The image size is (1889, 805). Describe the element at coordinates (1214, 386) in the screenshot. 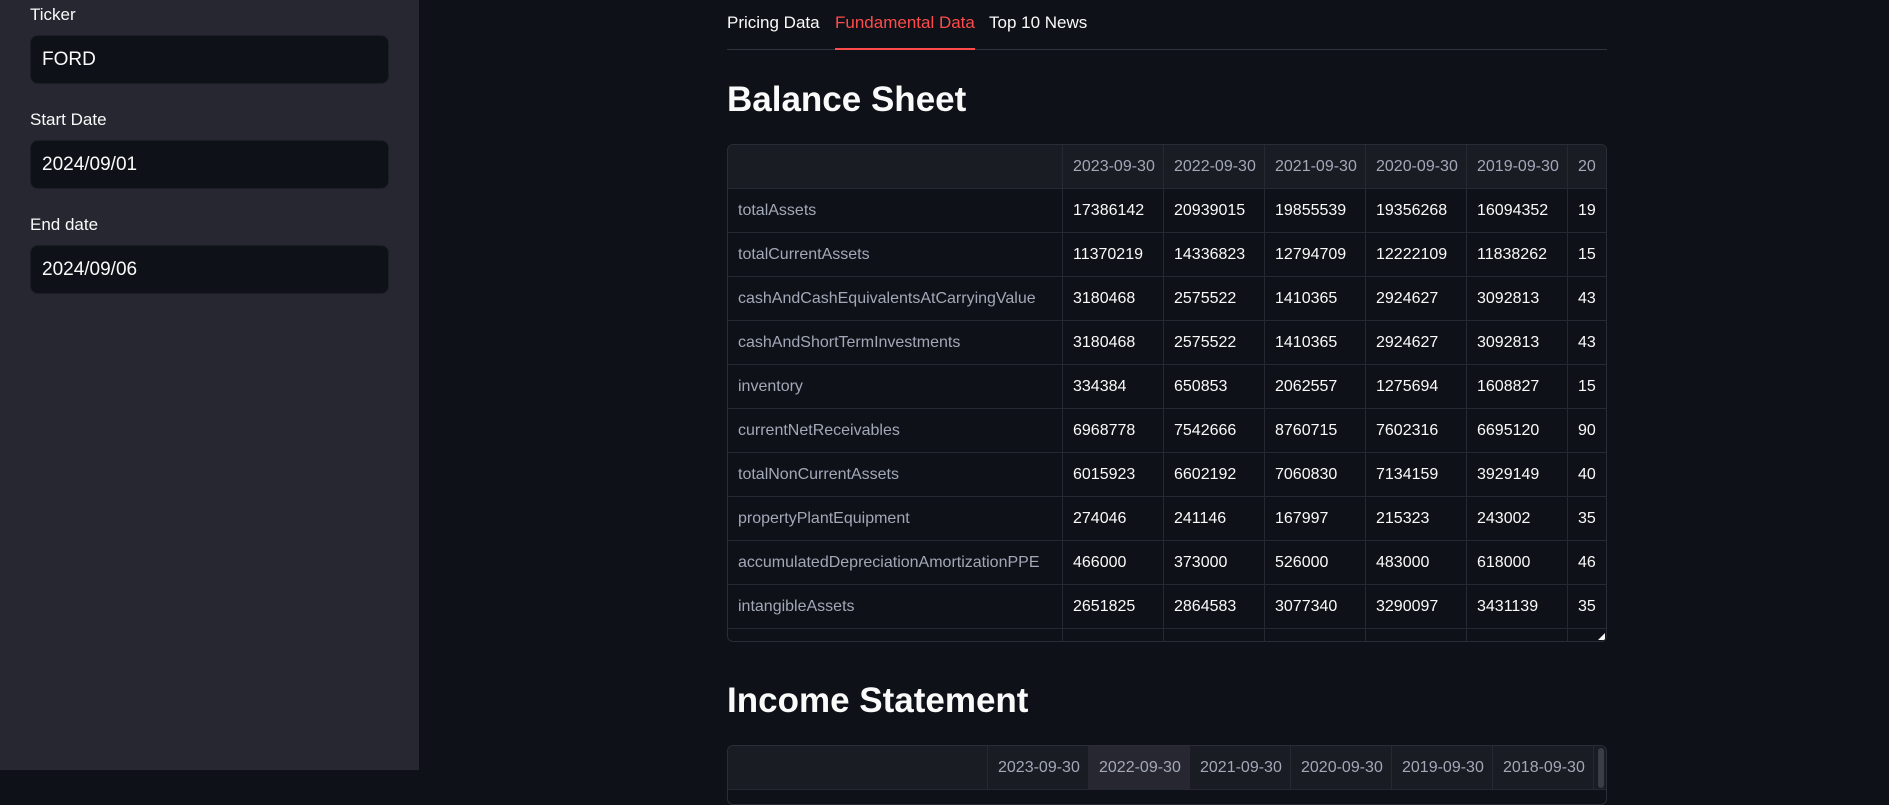

I see `table-cell: 650853` at that location.